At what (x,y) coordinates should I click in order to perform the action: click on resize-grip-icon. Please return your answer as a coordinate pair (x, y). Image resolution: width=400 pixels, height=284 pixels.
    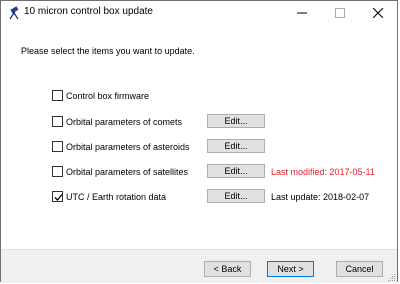
    Looking at the image, I should click on (391, 277).